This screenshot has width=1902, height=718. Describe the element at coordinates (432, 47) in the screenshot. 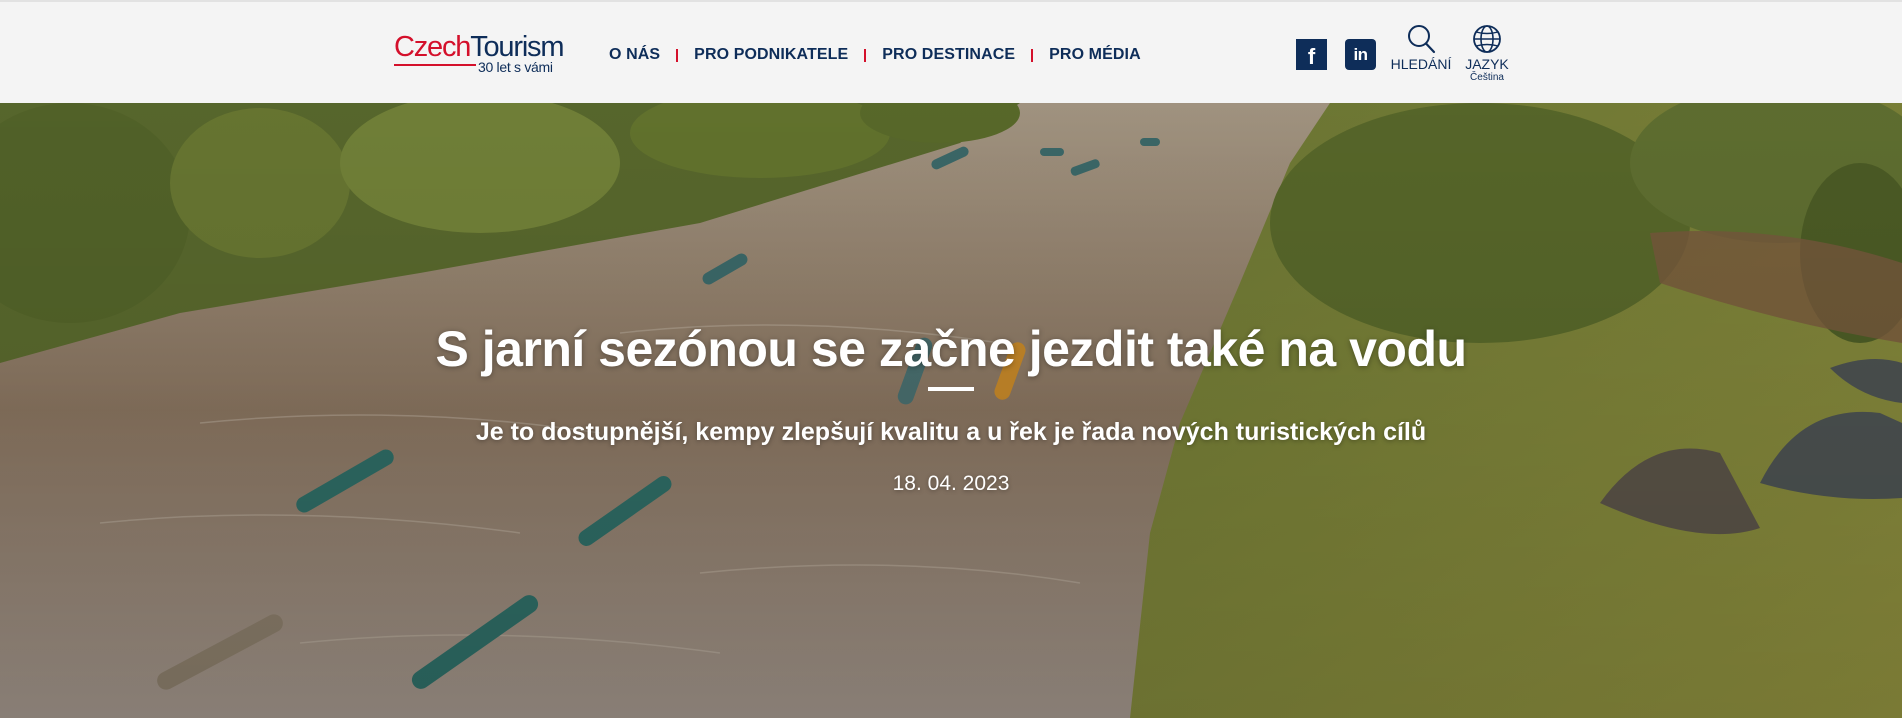

I see `logo-czech-text: Czech` at that location.